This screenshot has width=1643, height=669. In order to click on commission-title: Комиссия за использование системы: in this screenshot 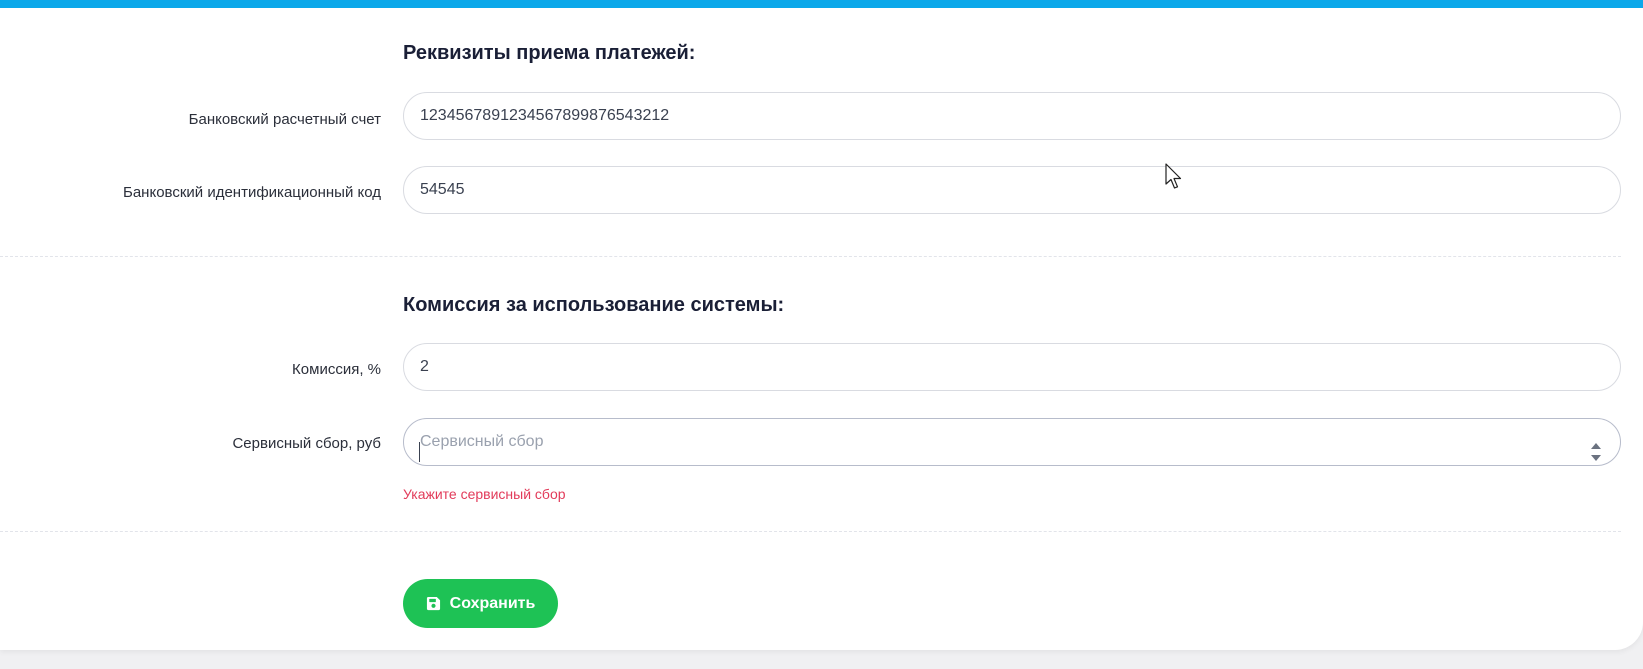, I will do `click(594, 305)`.